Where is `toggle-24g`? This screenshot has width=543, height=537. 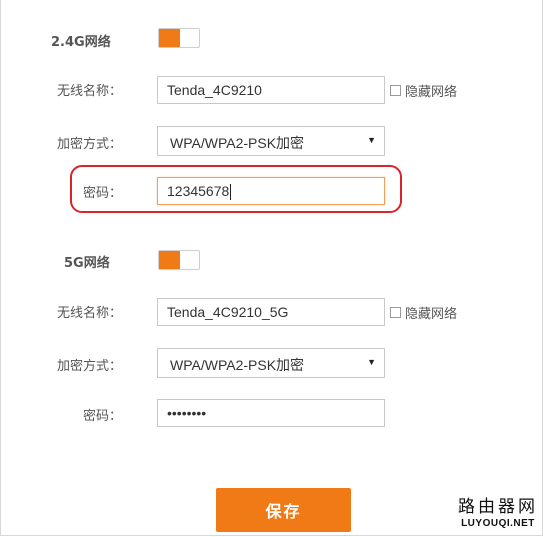 toggle-24g is located at coordinates (179, 38).